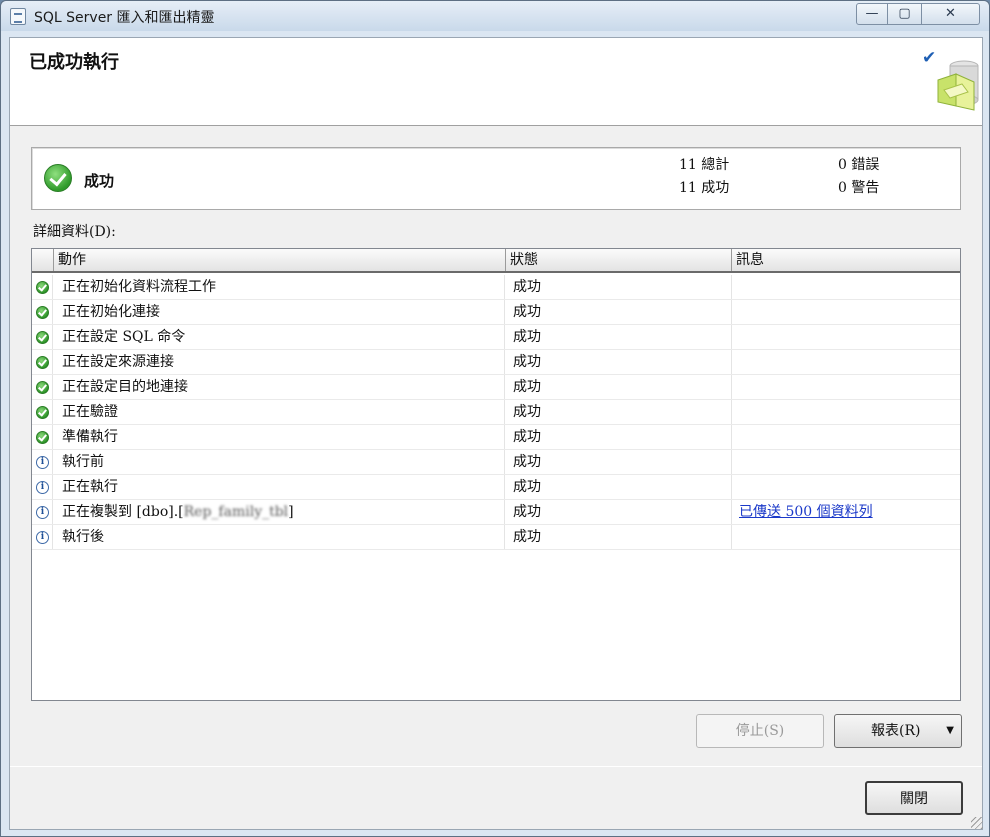  Describe the element at coordinates (898, 731) in the screenshot. I see `report-button: 報表(R) ▼` at that location.